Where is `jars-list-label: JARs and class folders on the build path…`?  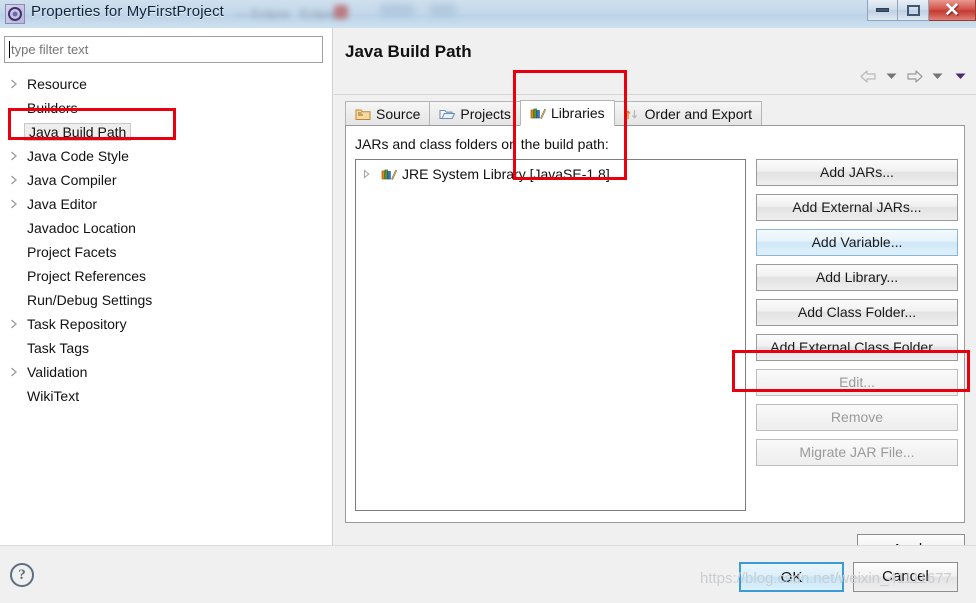
jars-list-label: JARs and class folders on the build path… is located at coordinates (482, 144).